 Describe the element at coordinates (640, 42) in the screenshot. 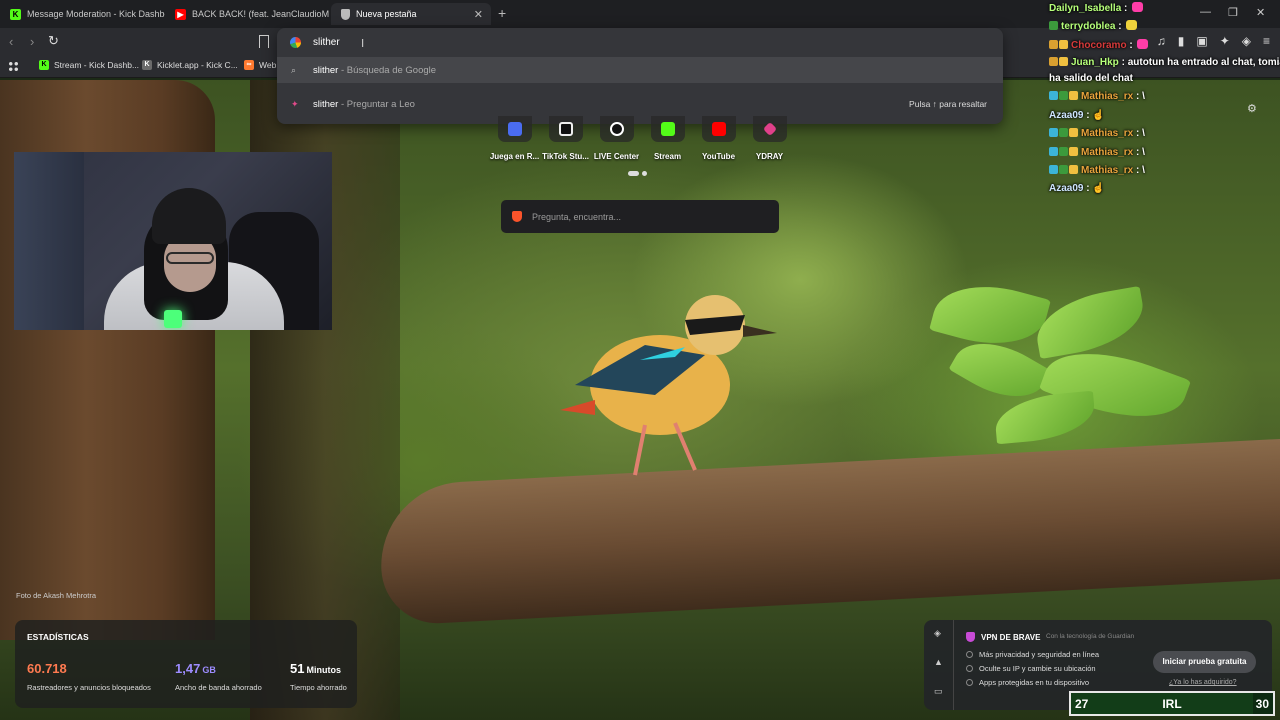

I see `address-bar: slither I` at that location.